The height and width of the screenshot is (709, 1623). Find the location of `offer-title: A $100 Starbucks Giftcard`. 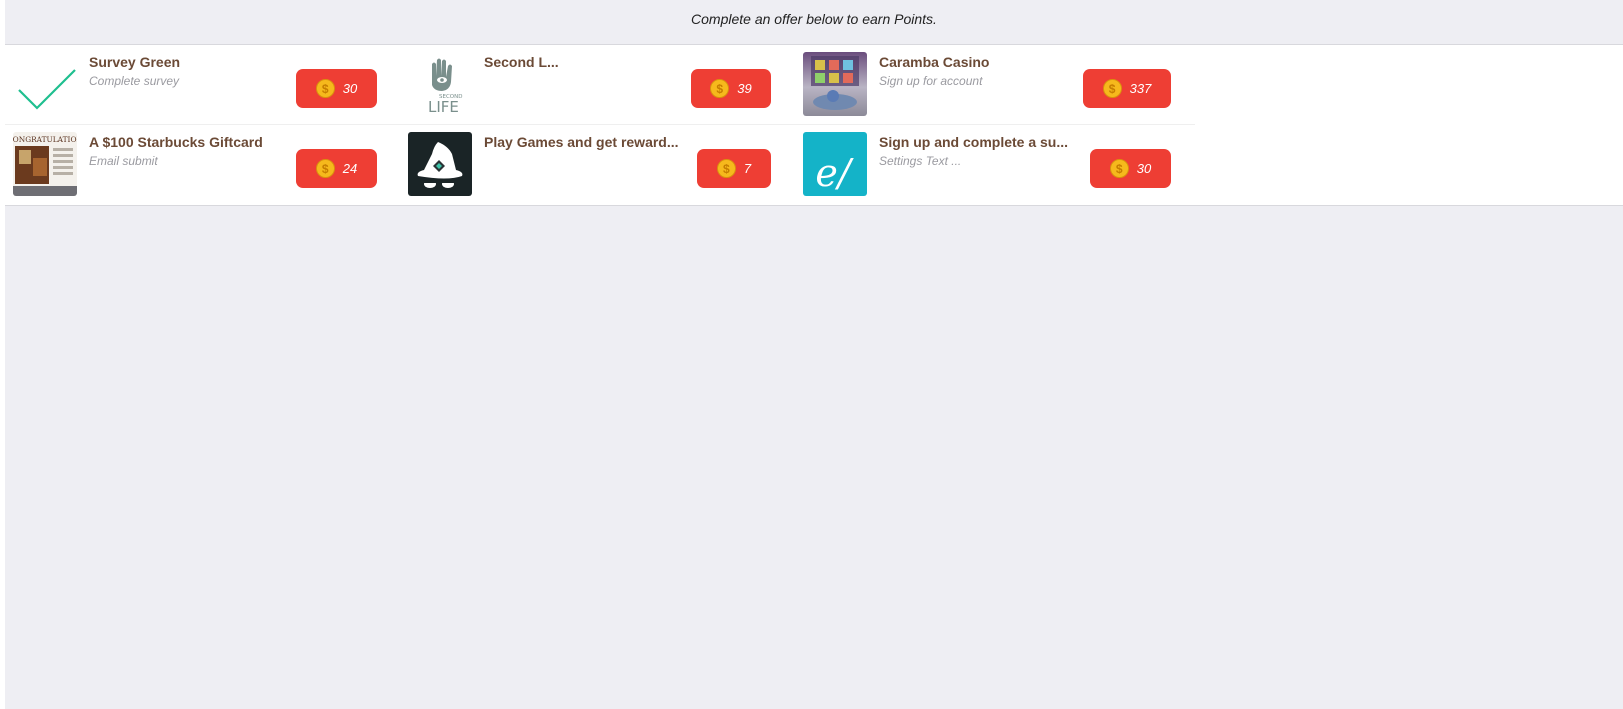

offer-title: A $100 Starbucks Giftcard is located at coordinates (176, 142).